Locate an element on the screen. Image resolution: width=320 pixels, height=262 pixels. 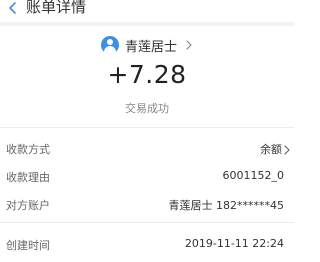
row-label: 创建时间 is located at coordinates (28, 245).